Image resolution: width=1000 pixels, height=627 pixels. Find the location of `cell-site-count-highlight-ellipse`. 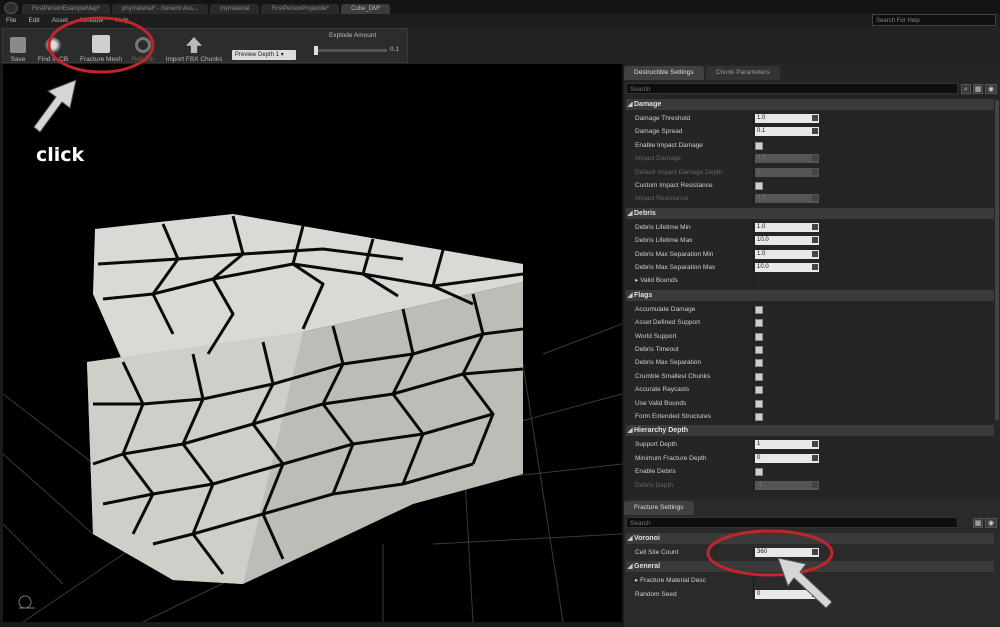

cell-site-count-highlight-ellipse is located at coordinates (770, 553).